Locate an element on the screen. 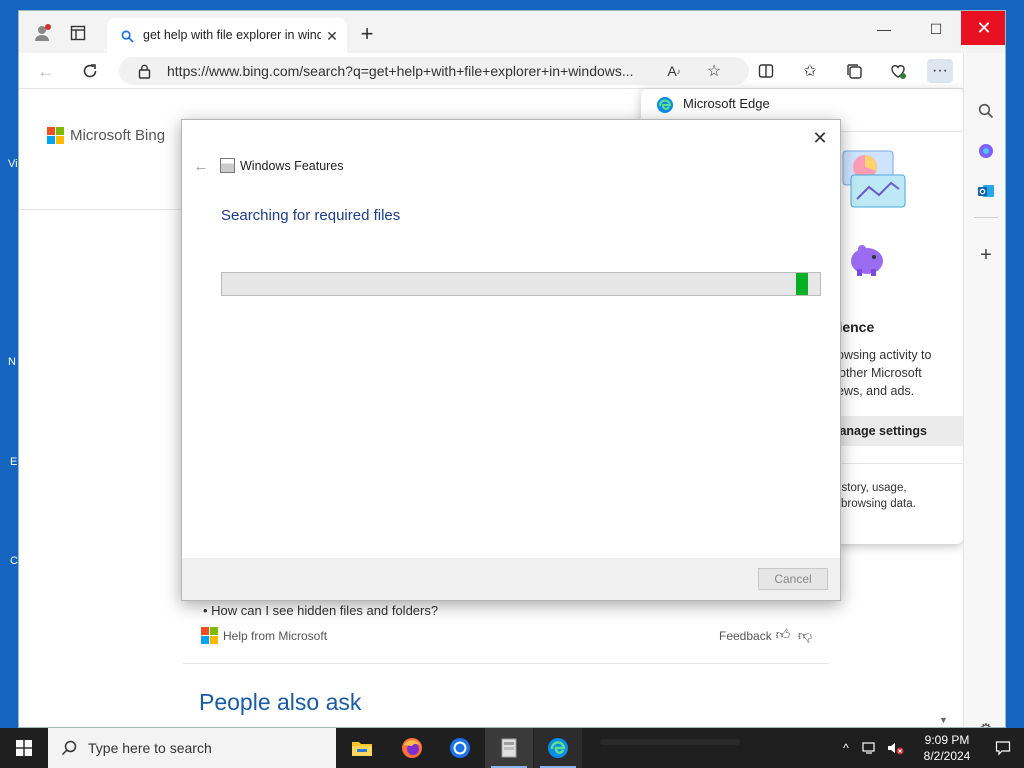  piggy-bank-icon is located at coordinates (867, 259).